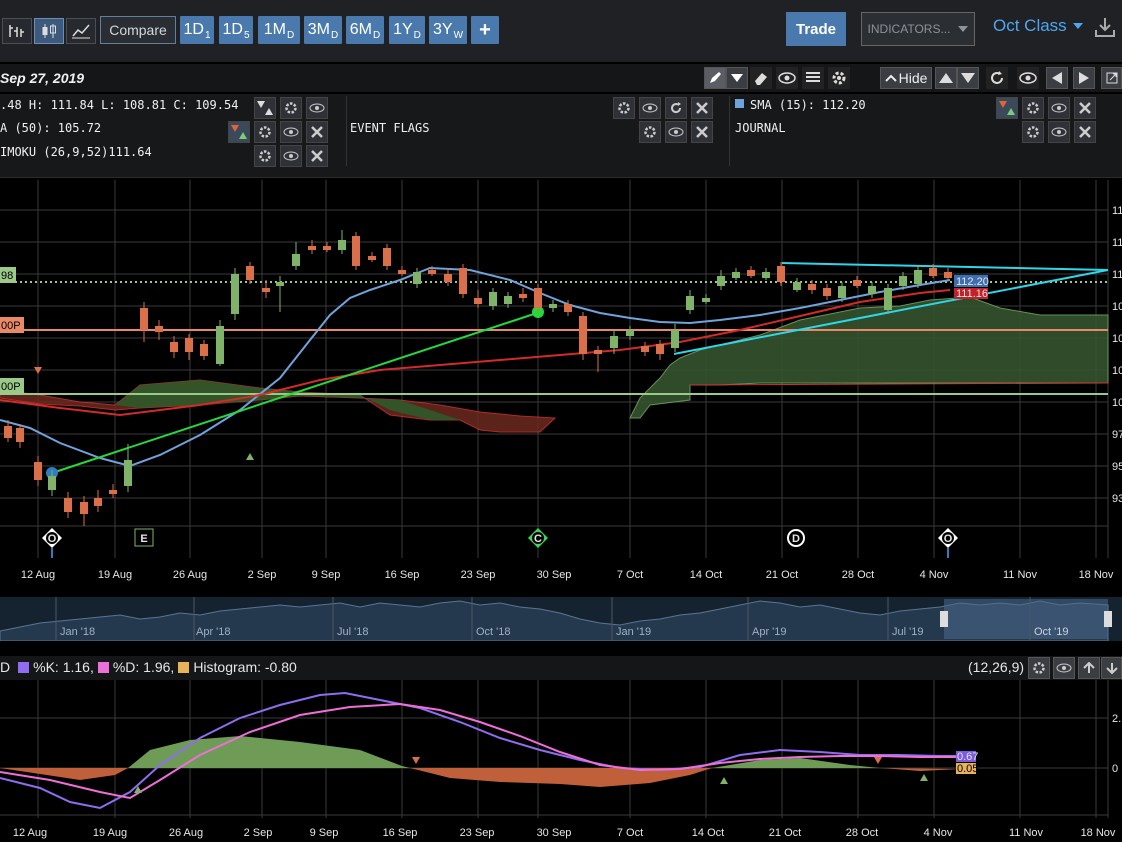 The image size is (1122, 842). What do you see at coordinates (478, 575) in the screenshot?
I see `time-axis-label: 23 Sep` at bounding box center [478, 575].